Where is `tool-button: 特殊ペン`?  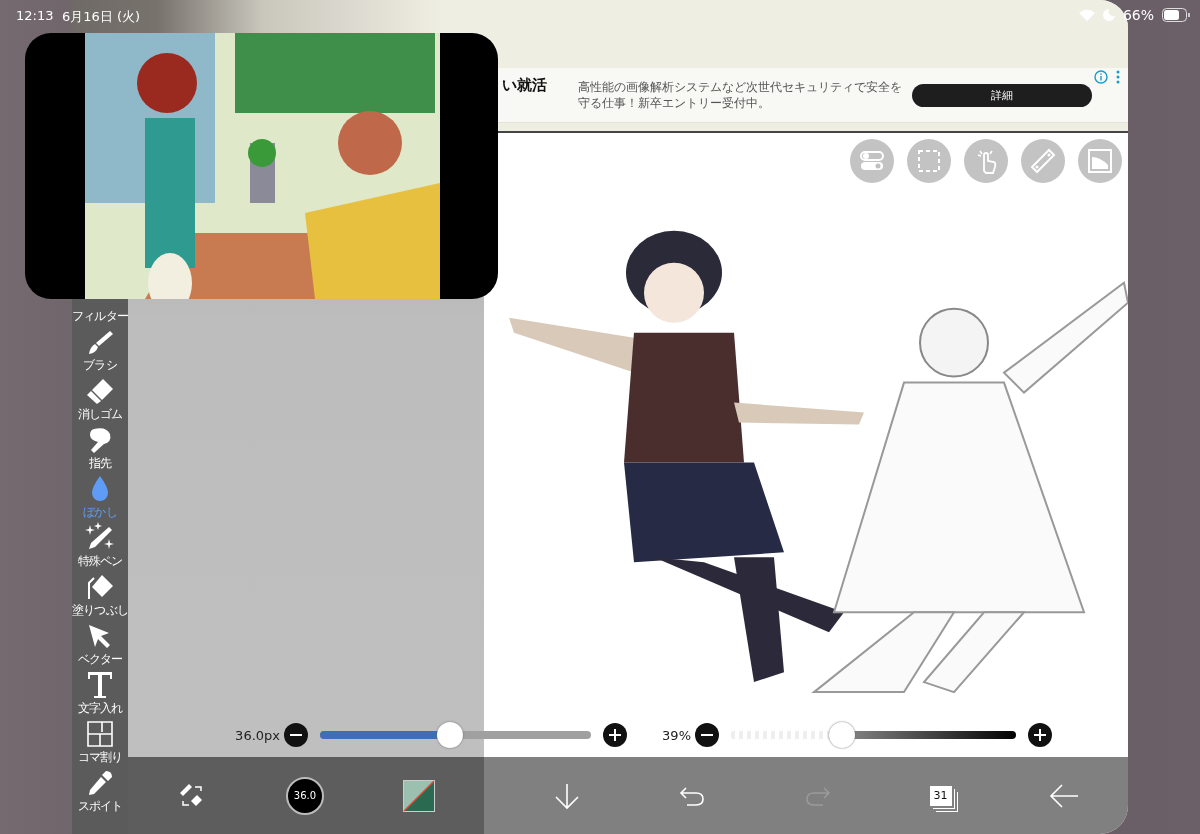 tool-button: 特殊ペン is located at coordinates (100, 544).